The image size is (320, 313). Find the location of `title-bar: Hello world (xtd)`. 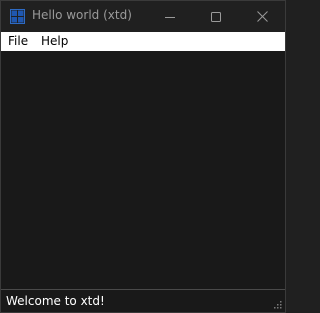

title-bar: Hello world (xtd) is located at coordinates (143, 16).